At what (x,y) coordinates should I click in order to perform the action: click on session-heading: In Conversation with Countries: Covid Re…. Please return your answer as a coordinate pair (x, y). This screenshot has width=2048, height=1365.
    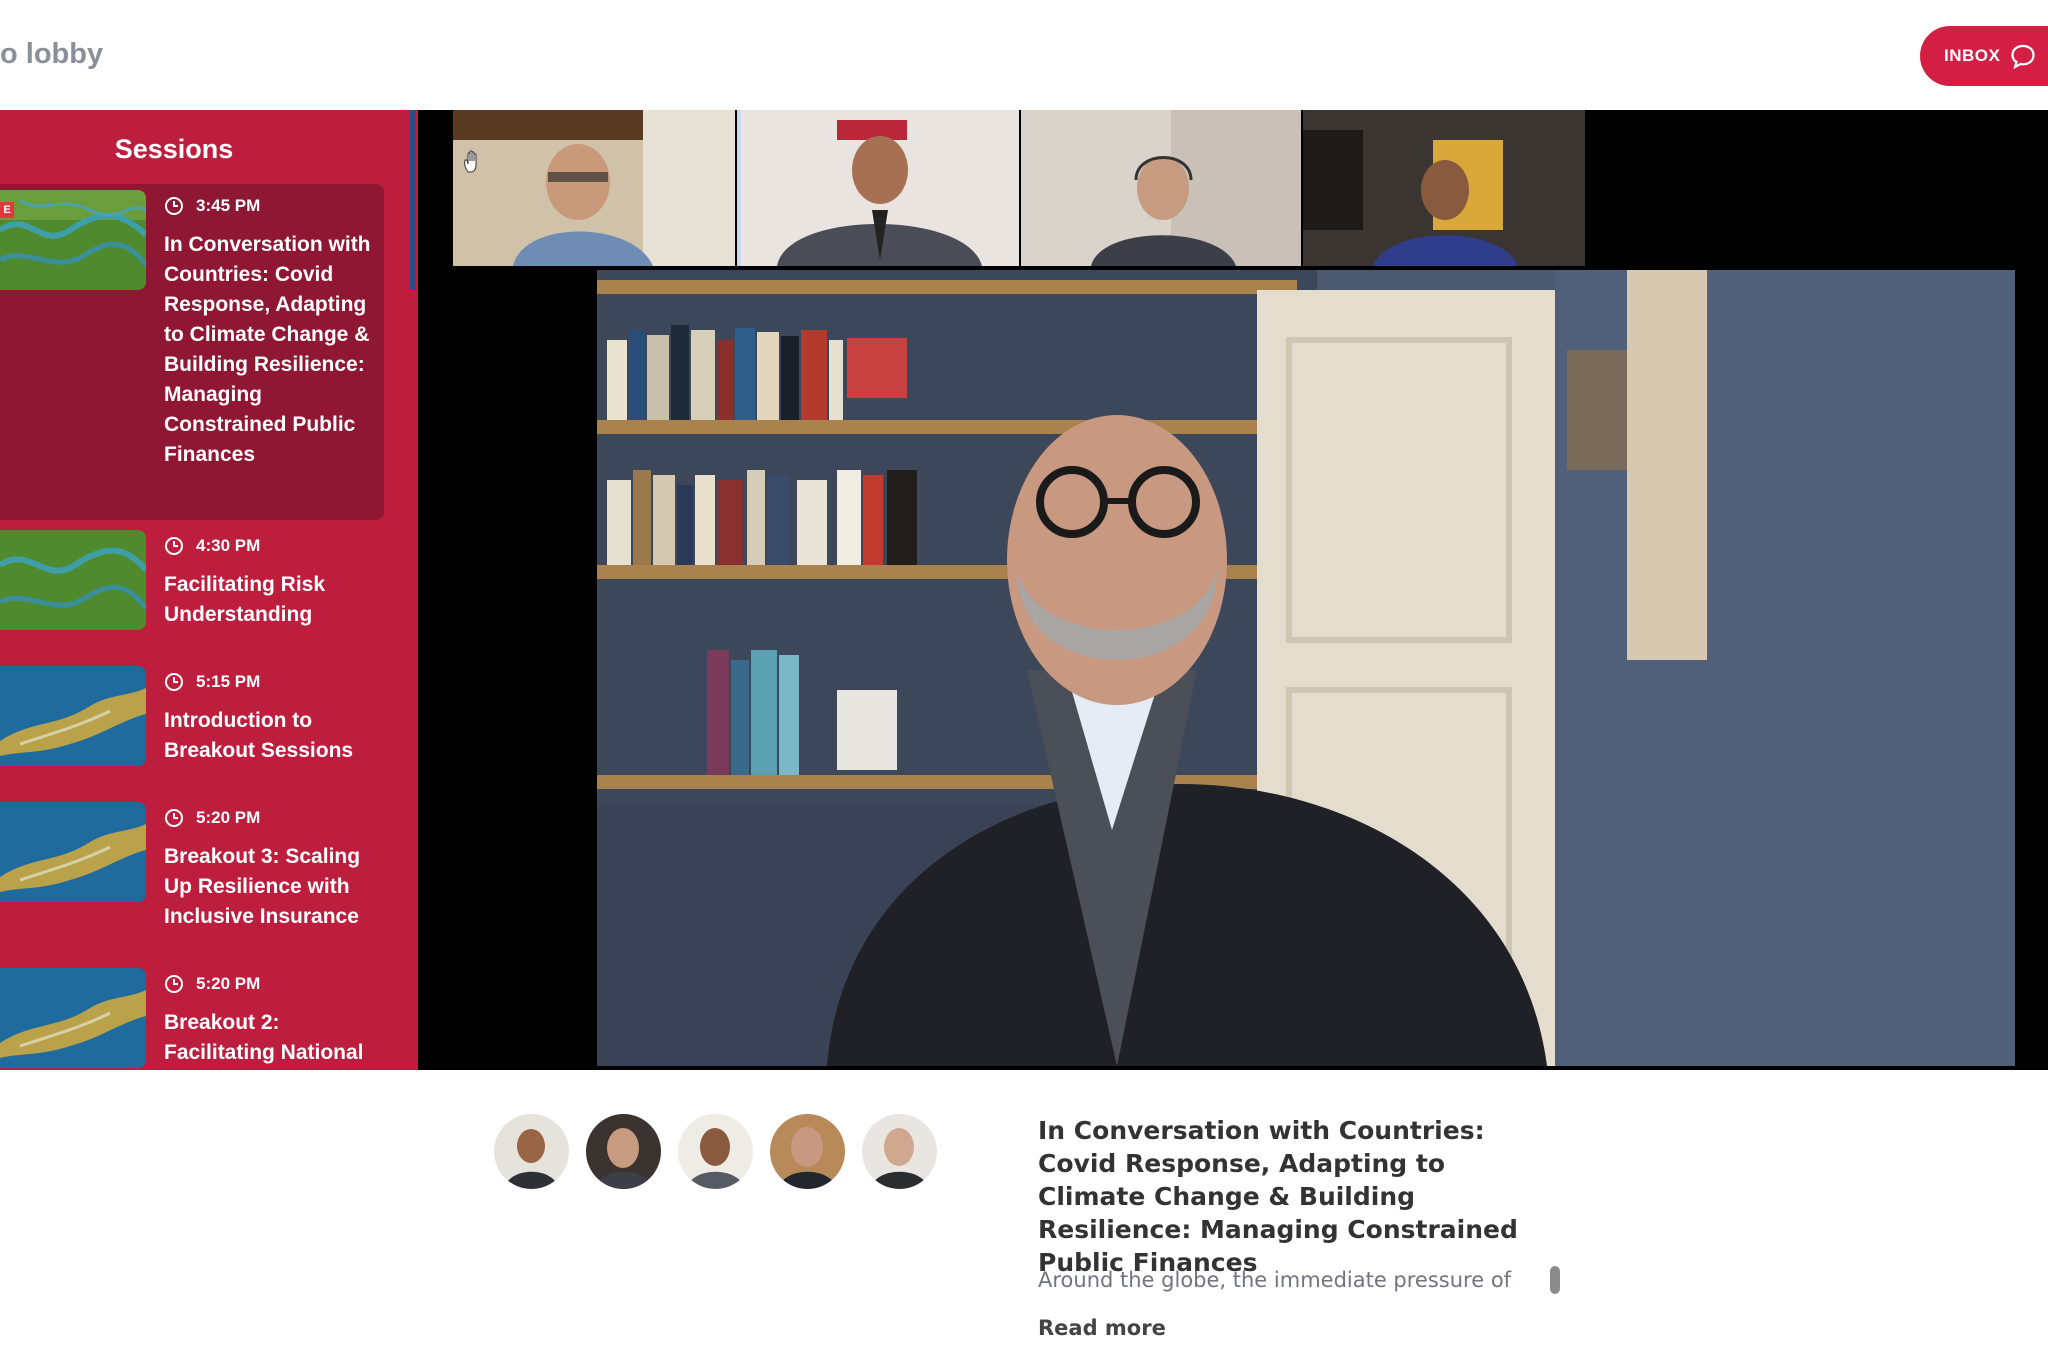
    Looking at the image, I should click on (1278, 1196).